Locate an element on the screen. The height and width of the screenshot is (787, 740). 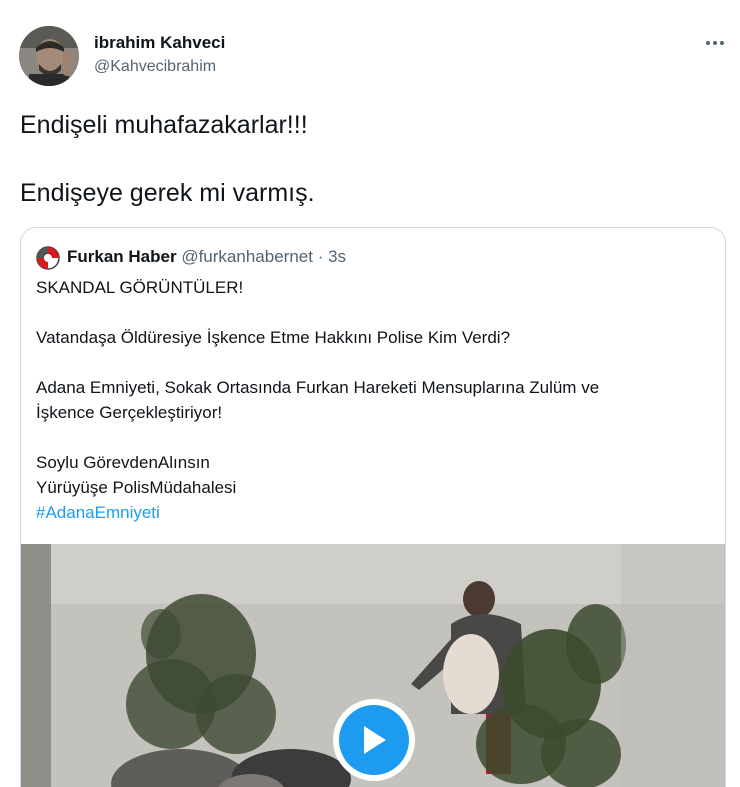
quoted-hashtag: #AdanaEmniyeti is located at coordinates (371, 512).